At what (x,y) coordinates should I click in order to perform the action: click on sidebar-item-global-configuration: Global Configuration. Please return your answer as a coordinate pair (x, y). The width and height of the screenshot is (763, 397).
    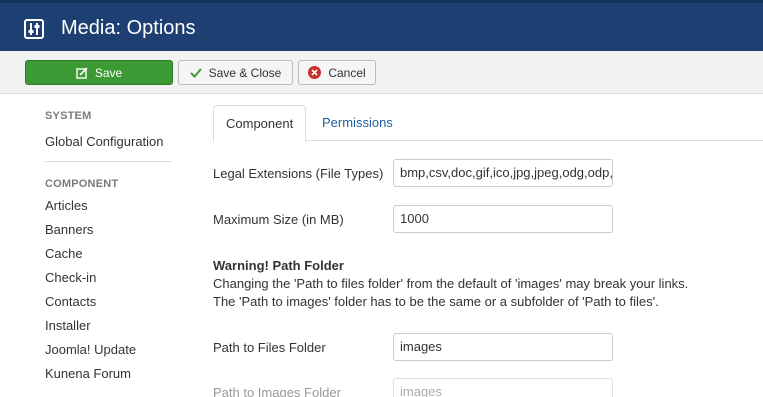
    Looking at the image, I should click on (110, 142).